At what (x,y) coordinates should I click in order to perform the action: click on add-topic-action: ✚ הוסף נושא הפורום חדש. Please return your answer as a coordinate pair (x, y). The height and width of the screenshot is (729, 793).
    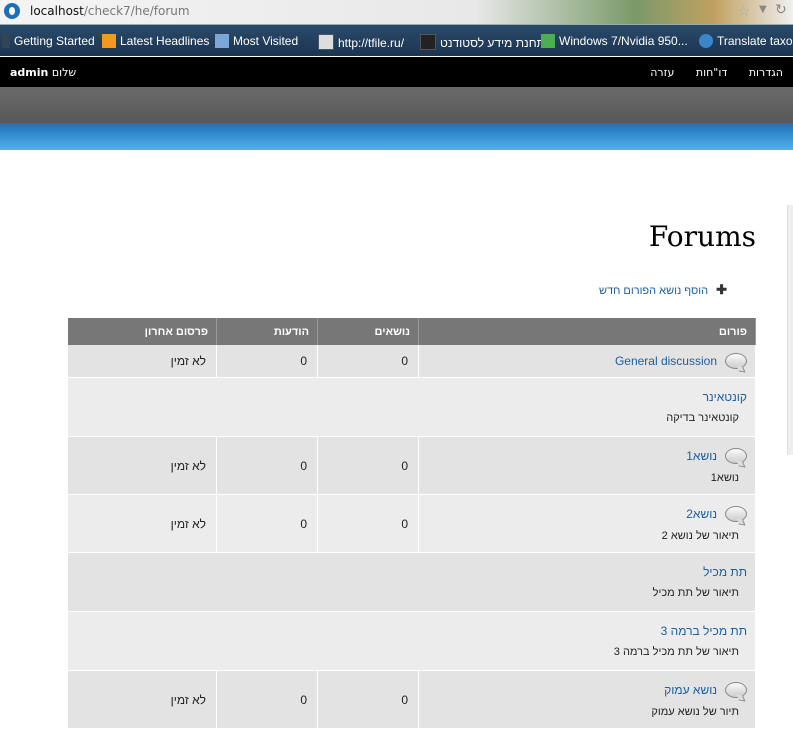
    Looking at the image, I should click on (663, 290).